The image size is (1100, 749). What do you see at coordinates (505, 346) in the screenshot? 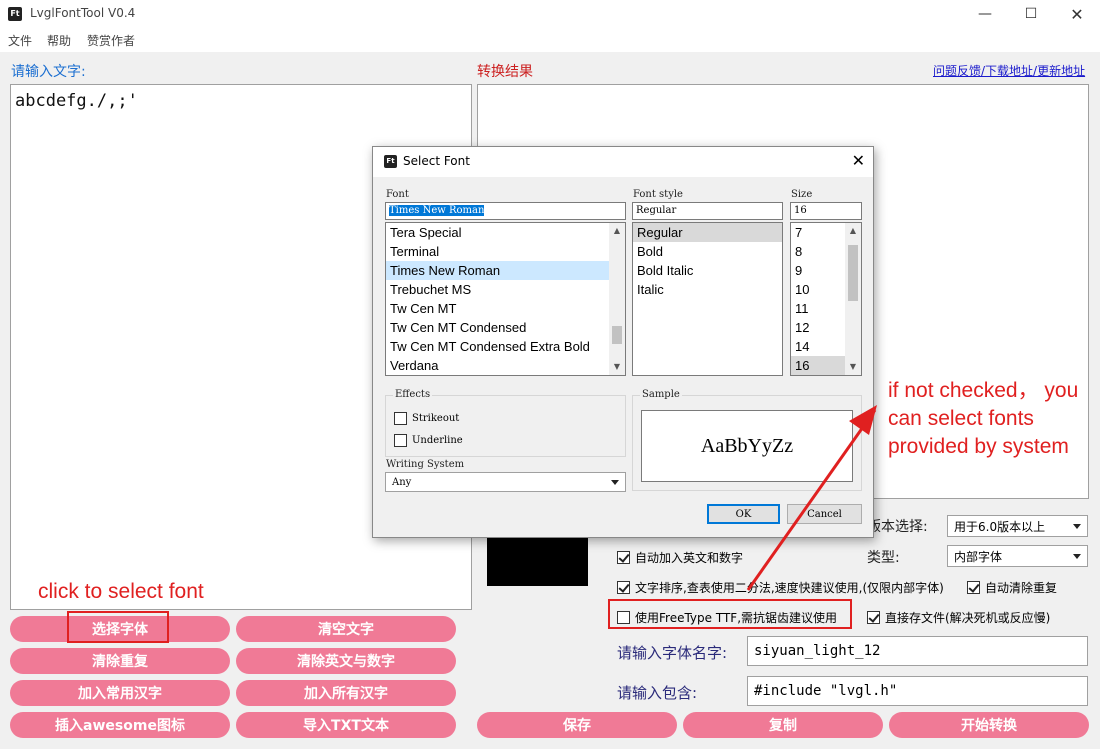
I see `list-item: Tw Cen MT Condensed Extra Bold` at bounding box center [505, 346].